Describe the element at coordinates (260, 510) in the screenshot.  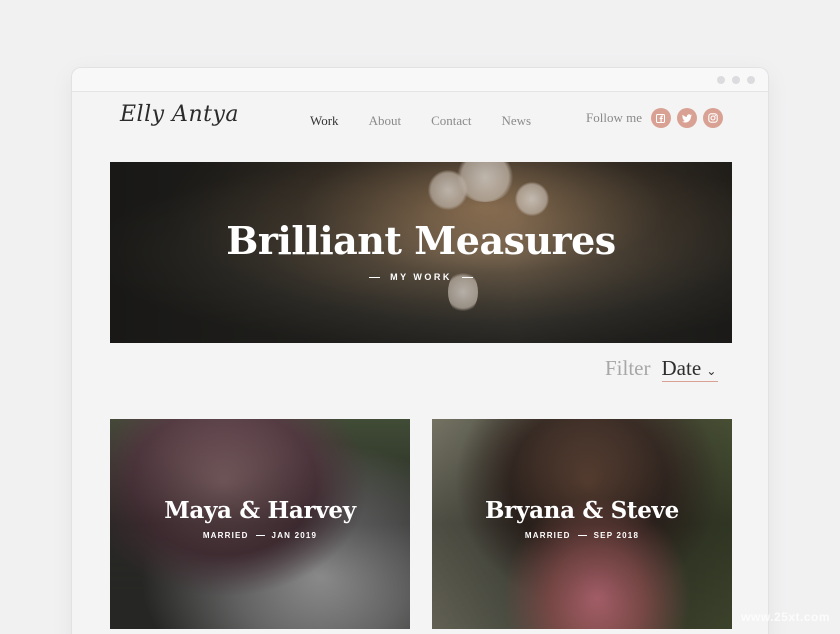
I see `card-title: Maya & Harvey` at that location.